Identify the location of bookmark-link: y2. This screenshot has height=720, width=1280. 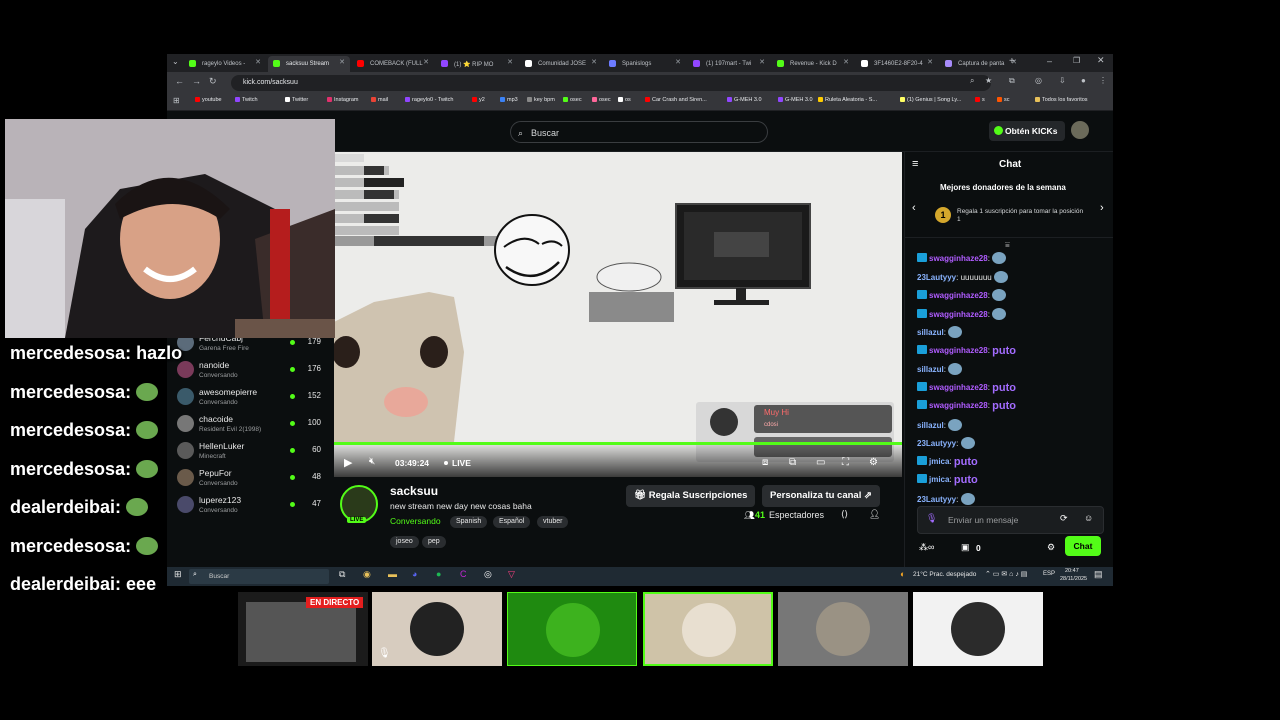
(478, 100).